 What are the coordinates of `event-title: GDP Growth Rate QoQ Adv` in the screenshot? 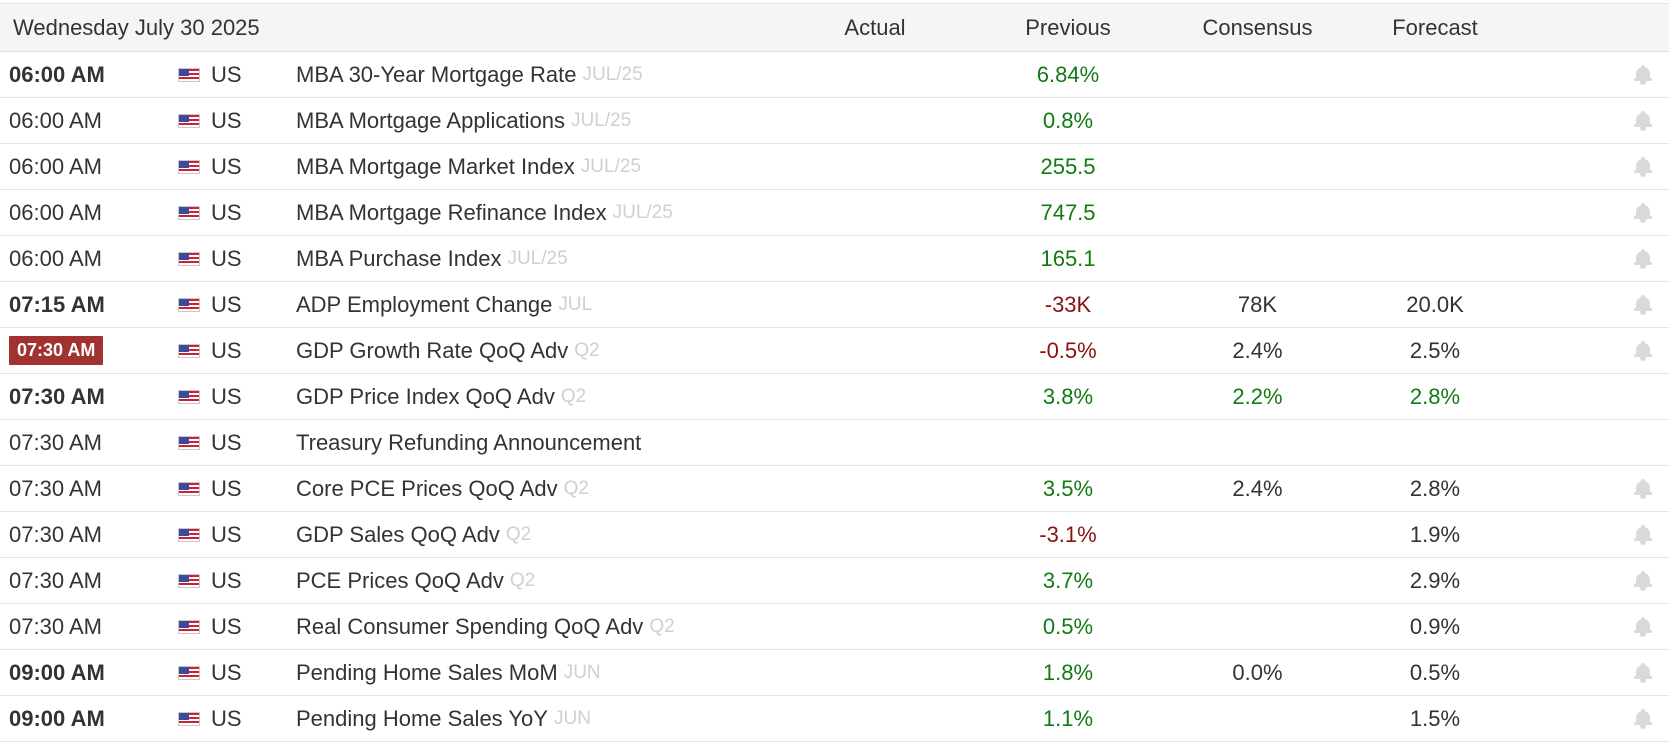 It's located at (432, 351).